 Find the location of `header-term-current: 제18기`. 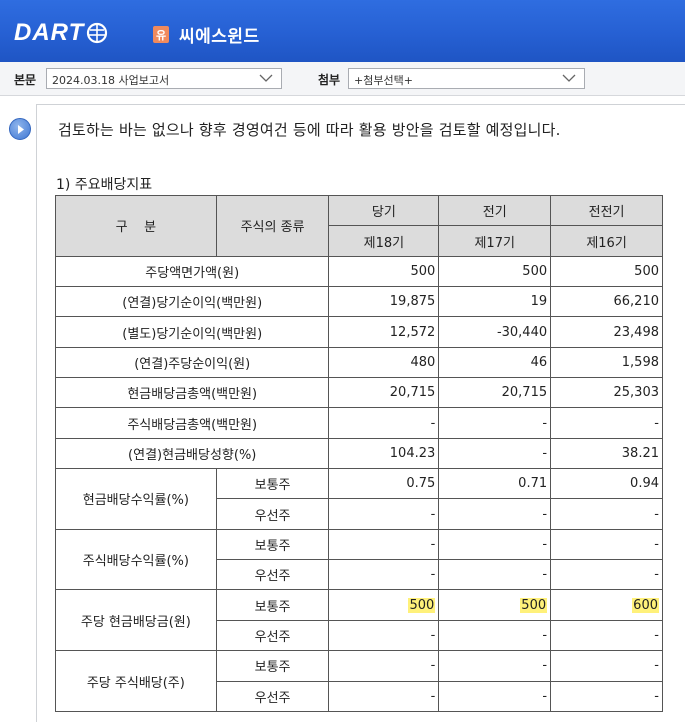

header-term-current: 제18기 is located at coordinates (384, 241).